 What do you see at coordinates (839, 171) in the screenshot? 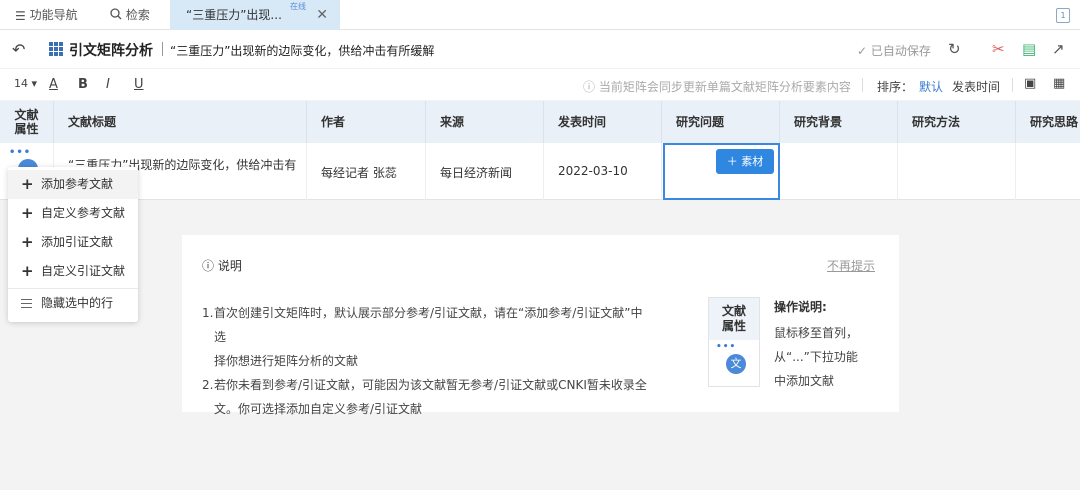
I see `cell-background` at bounding box center [839, 171].